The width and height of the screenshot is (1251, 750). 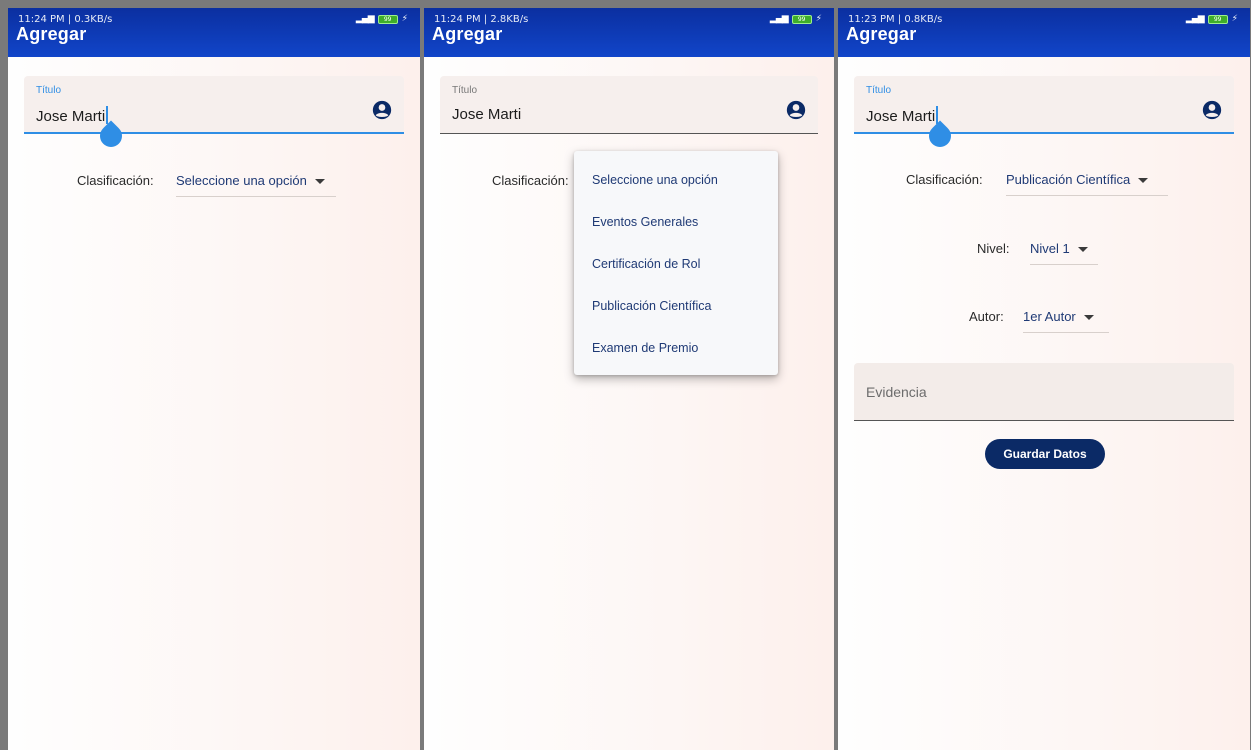 I want to click on autor-label: Autor:, so click(x=986, y=316).